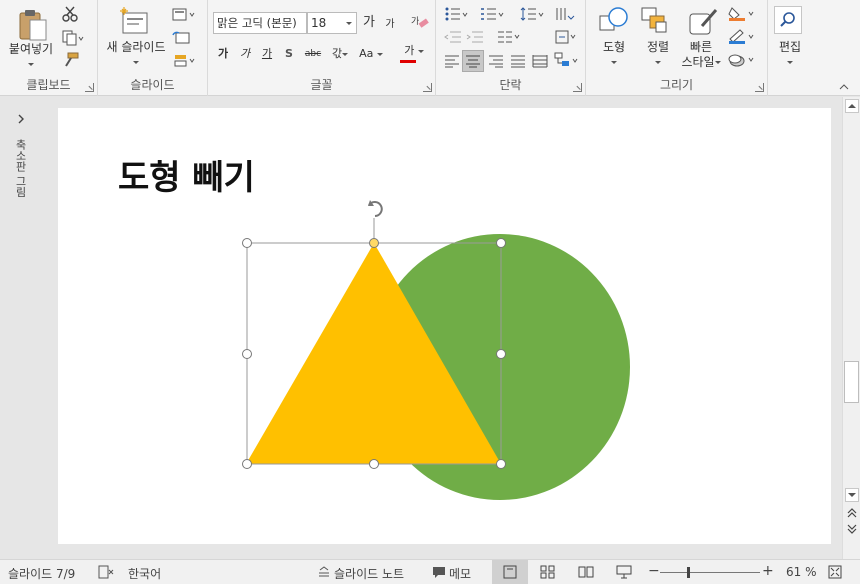 This screenshot has width=860, height=584. I want to click on shrink-font-button: 가, so click(390, 25).